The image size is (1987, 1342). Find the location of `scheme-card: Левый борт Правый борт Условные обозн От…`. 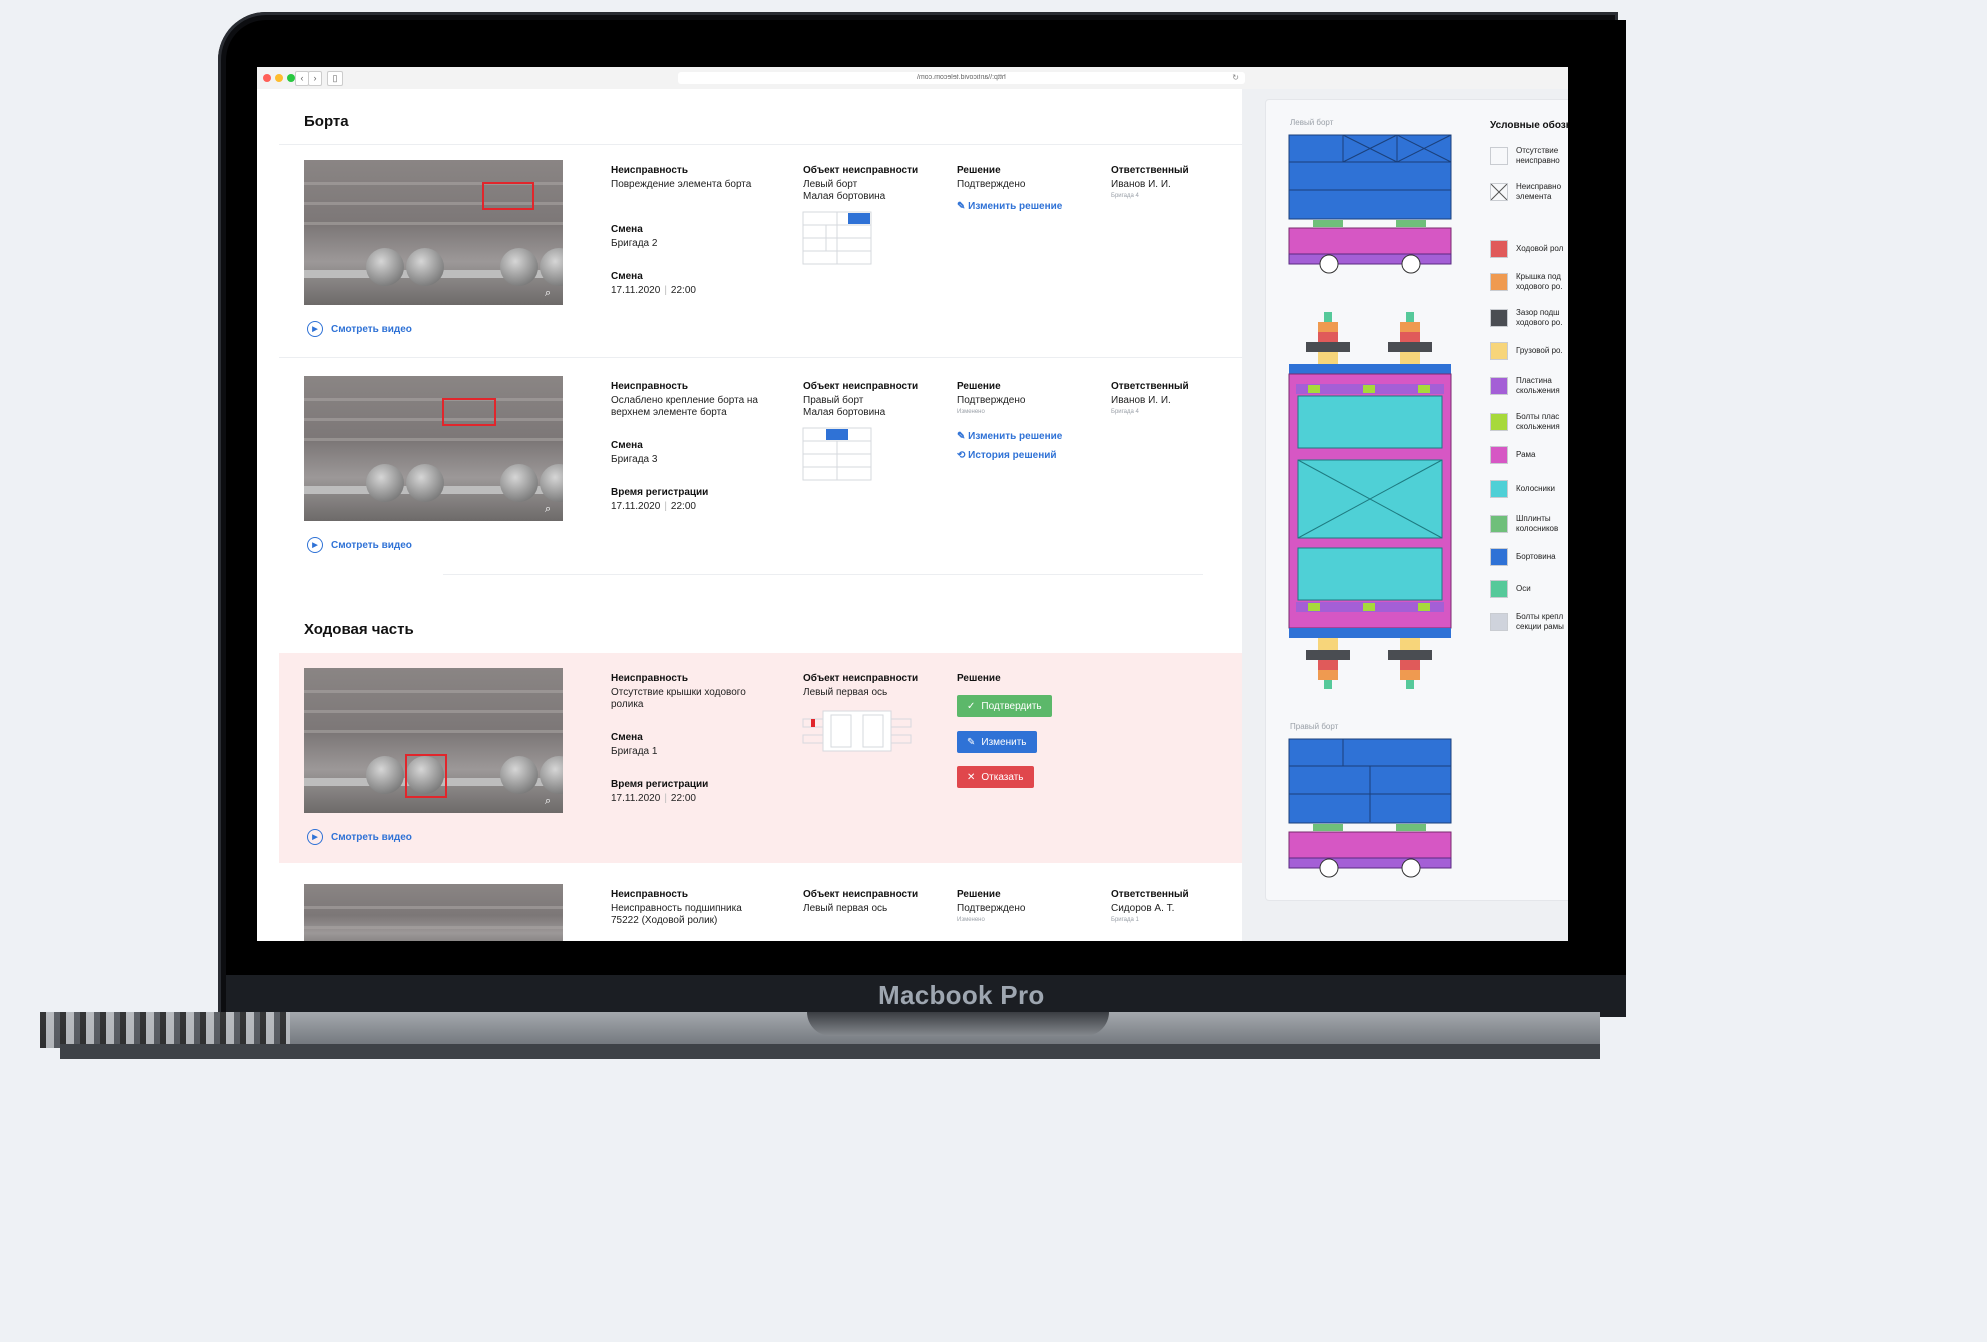

scheme-card: Левый борт Правый борт Условные обозн От… is located at coordinates (1416, 500).